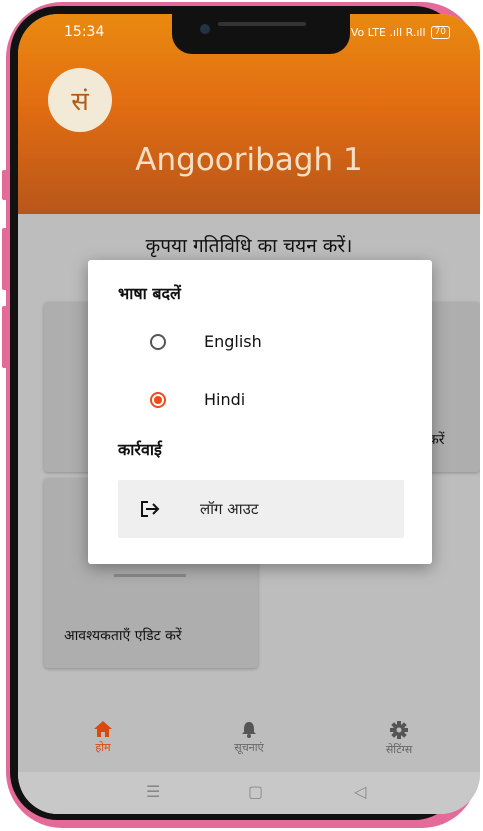 The width and height of the screenshot is (483, 831). Describe the element at coordinates (233, 341) in the screenshot. I see `language-option-label: English` at that location.